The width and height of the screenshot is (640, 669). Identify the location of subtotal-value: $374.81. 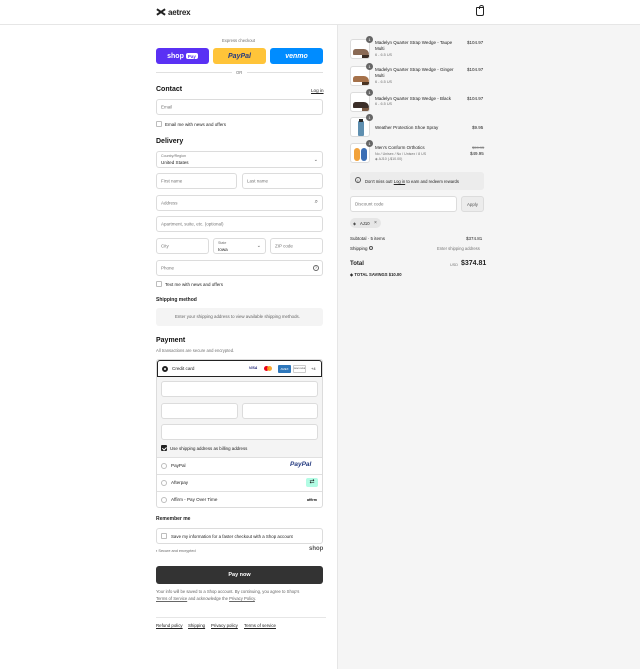
(474, 238).